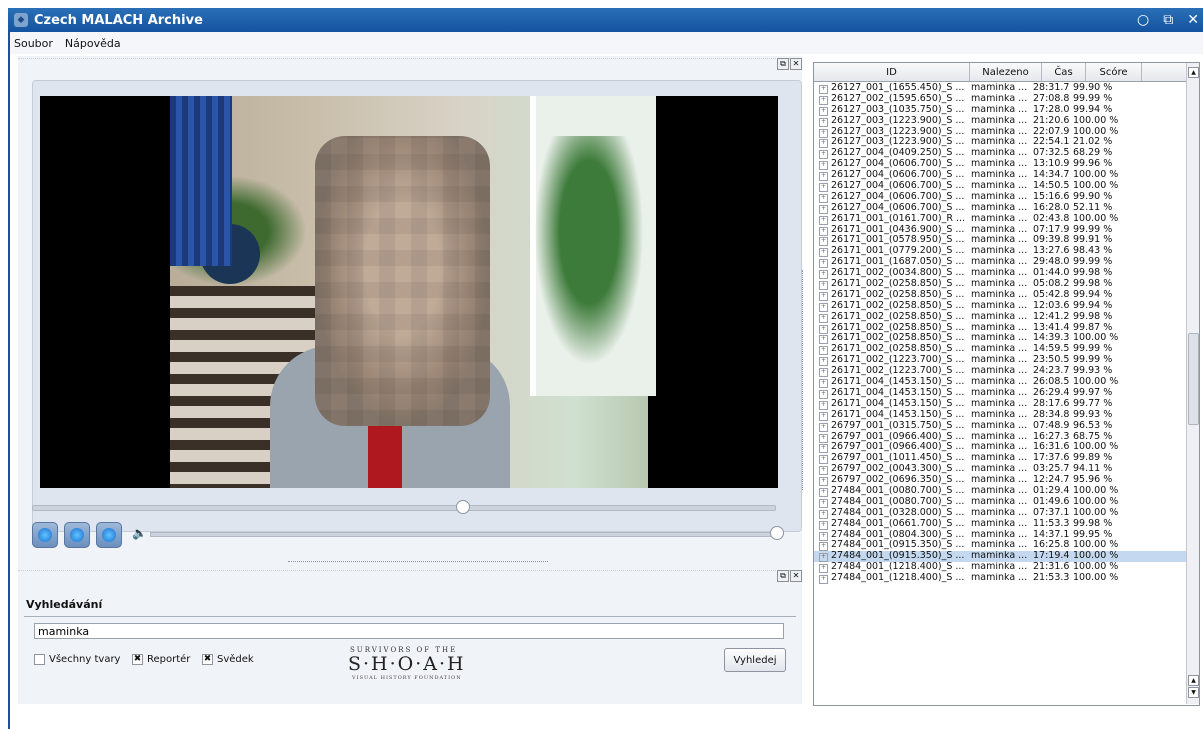 The width and height of the screenshot is (1203, 729). Describe the element at coordinates (803, 380) in the screenshot. I see `vertical-splitter` at that location.